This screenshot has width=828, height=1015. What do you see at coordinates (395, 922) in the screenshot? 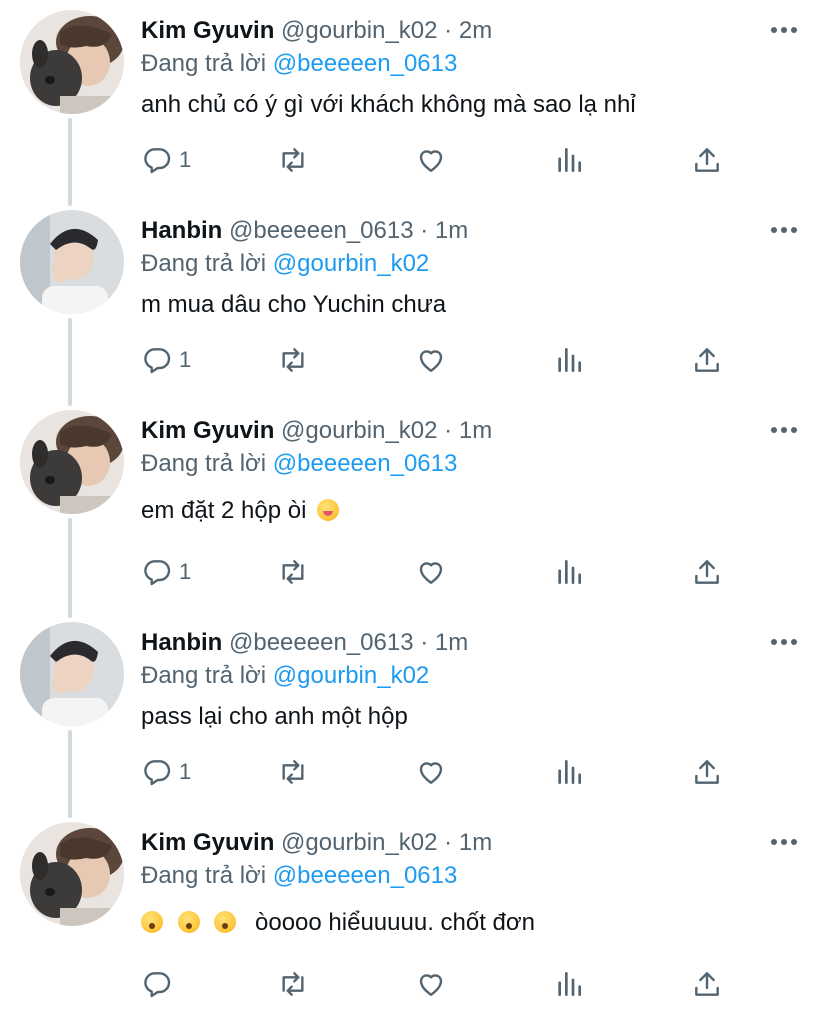
I see `tweet-text: òoooo hiểuuuuu. chốt đơn` at bounding box center [395, 922].